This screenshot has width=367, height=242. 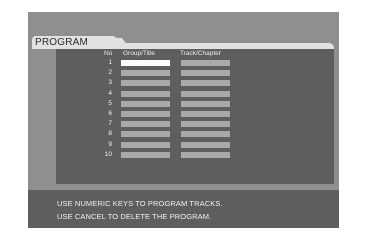 I want to click on column-header-track-chapter: Track/Chapter, so click(x=200, y=53).